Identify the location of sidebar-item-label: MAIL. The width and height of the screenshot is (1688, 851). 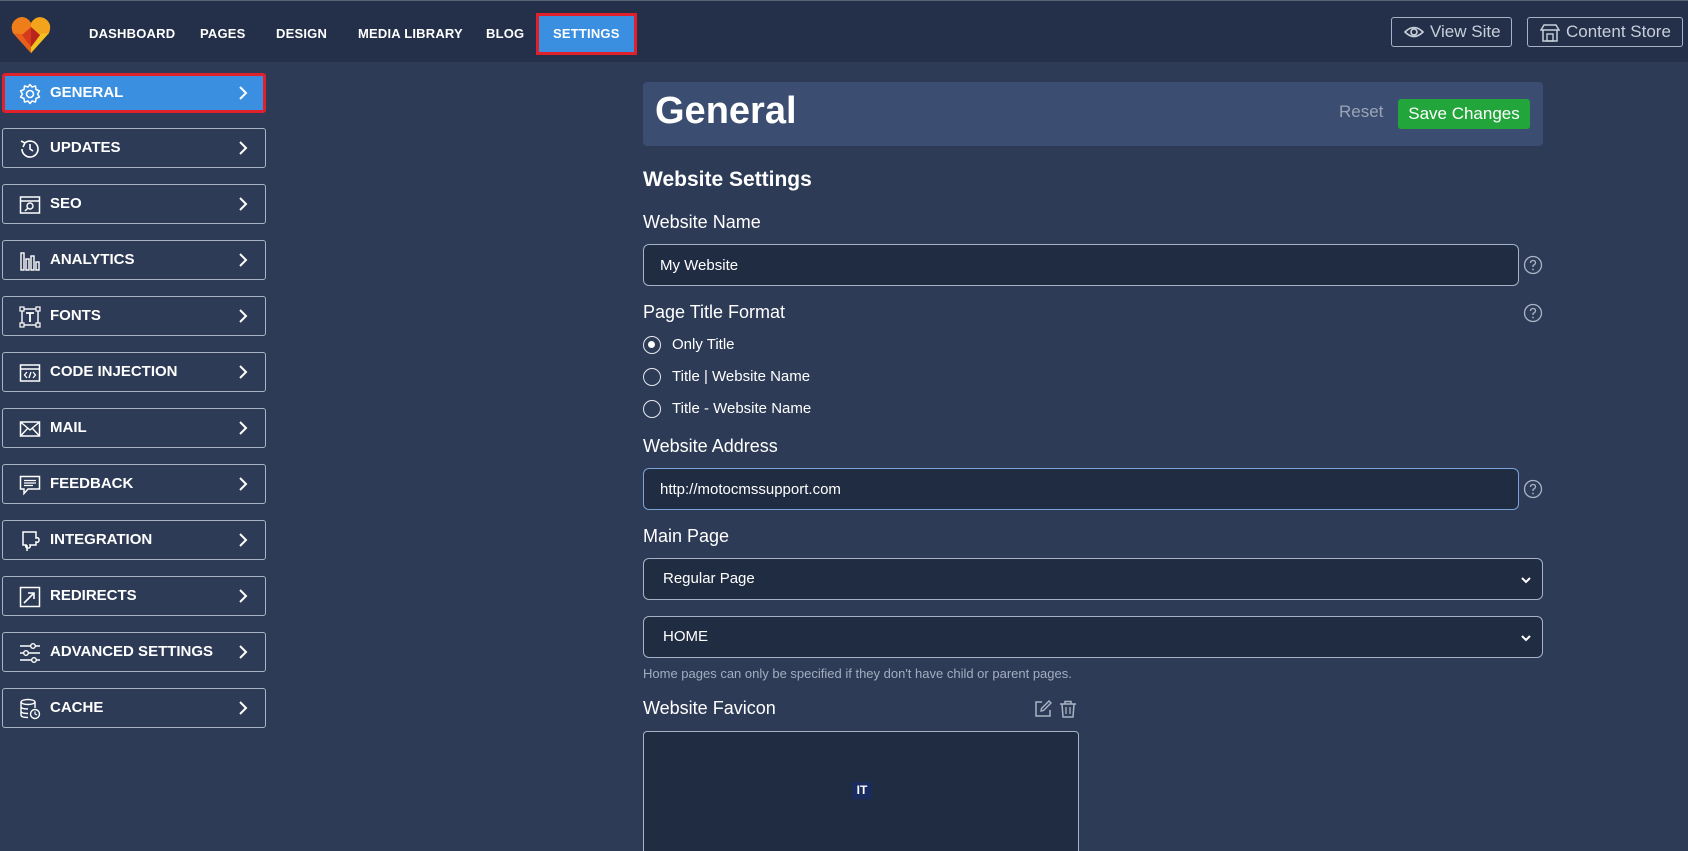
(68, 427).